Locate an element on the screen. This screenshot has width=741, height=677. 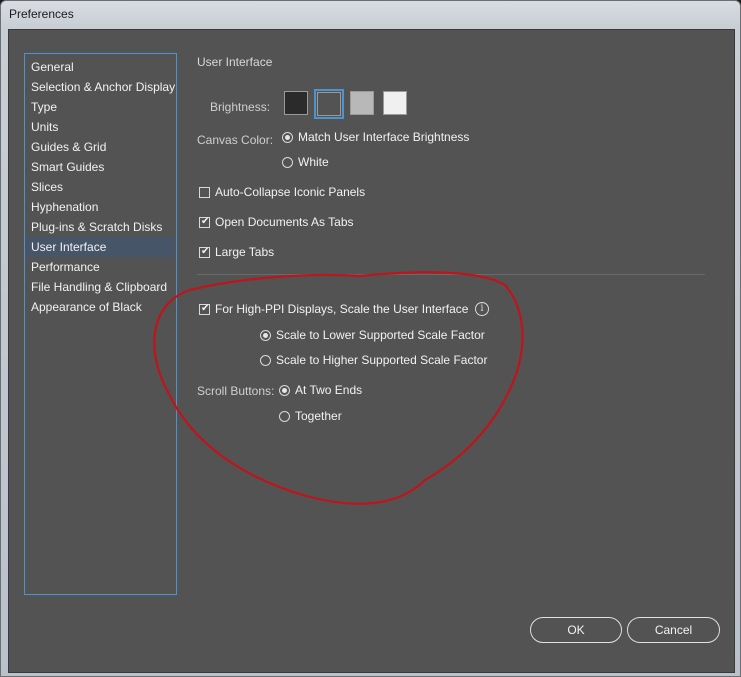
scroll-together-label: Together is located at coordinates (318, 416).